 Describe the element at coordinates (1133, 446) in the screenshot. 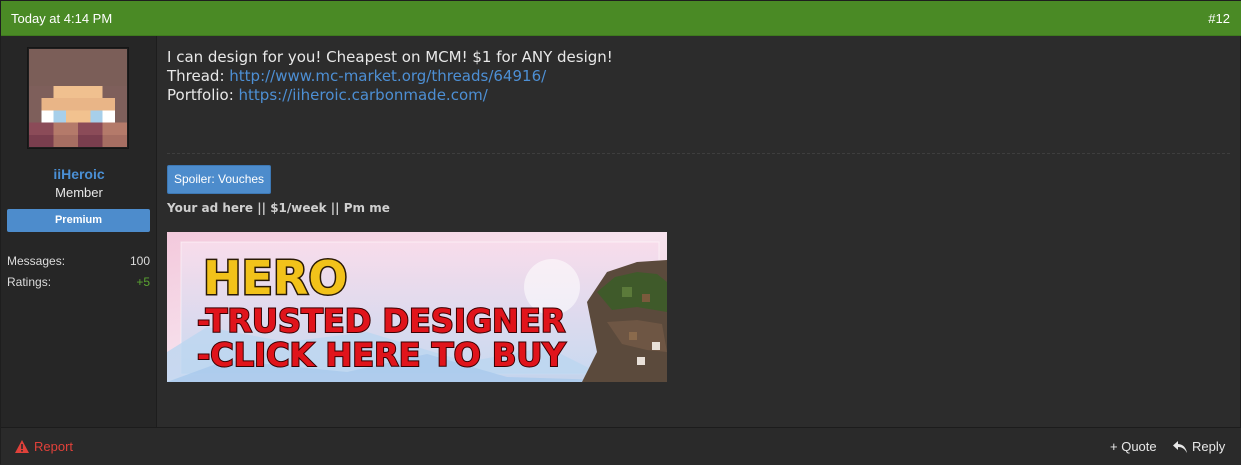

I see `quote-button: + Quote` at that location.